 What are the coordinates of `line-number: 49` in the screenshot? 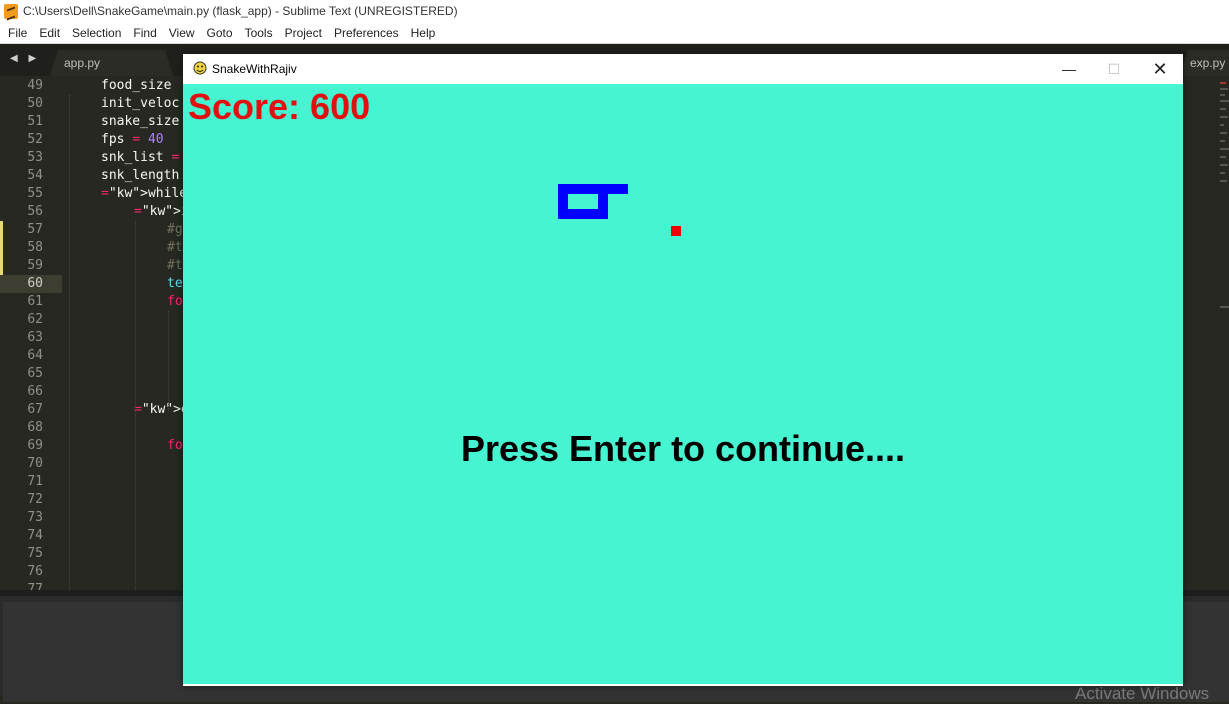 It's located at (35, 85).